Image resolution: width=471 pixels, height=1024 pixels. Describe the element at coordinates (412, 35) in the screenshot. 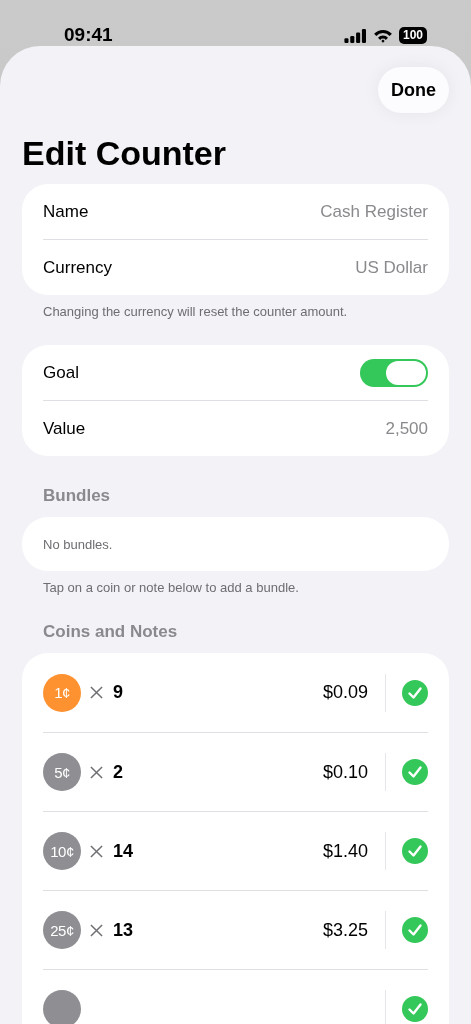

I see `battery-indicator: 100` at that location.